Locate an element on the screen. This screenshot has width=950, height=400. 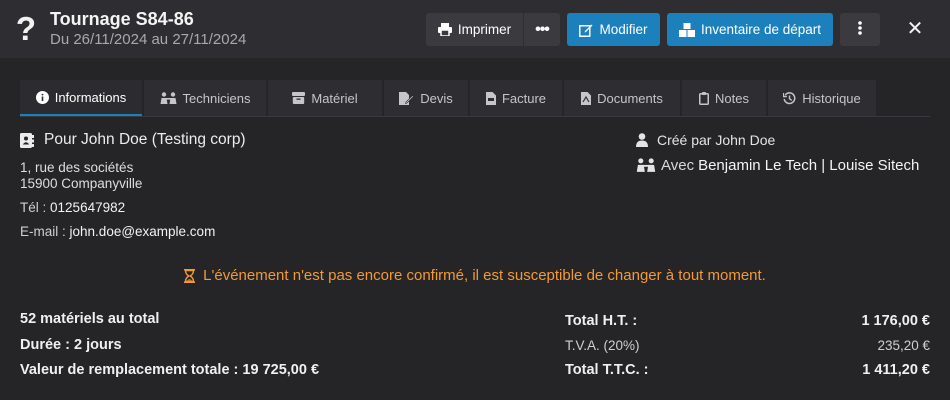
phone-label: Tél : is located at coordinates (33, 207).